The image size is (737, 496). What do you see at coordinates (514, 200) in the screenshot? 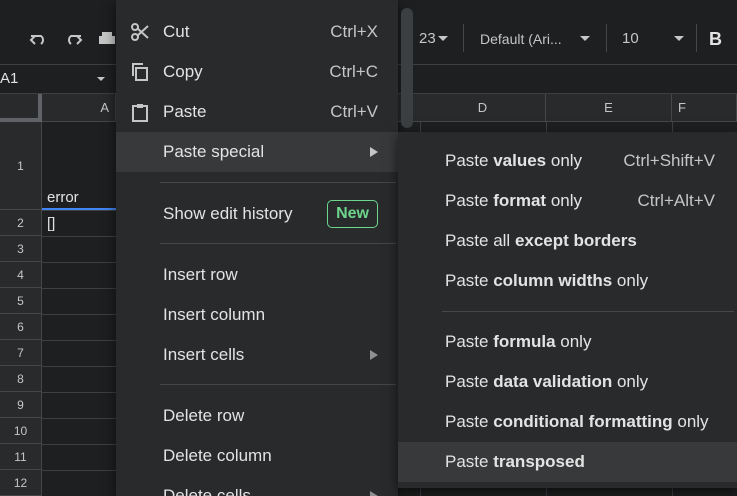
I see `submenu-item-label: Paste format only` at bounding box center [514, 200].